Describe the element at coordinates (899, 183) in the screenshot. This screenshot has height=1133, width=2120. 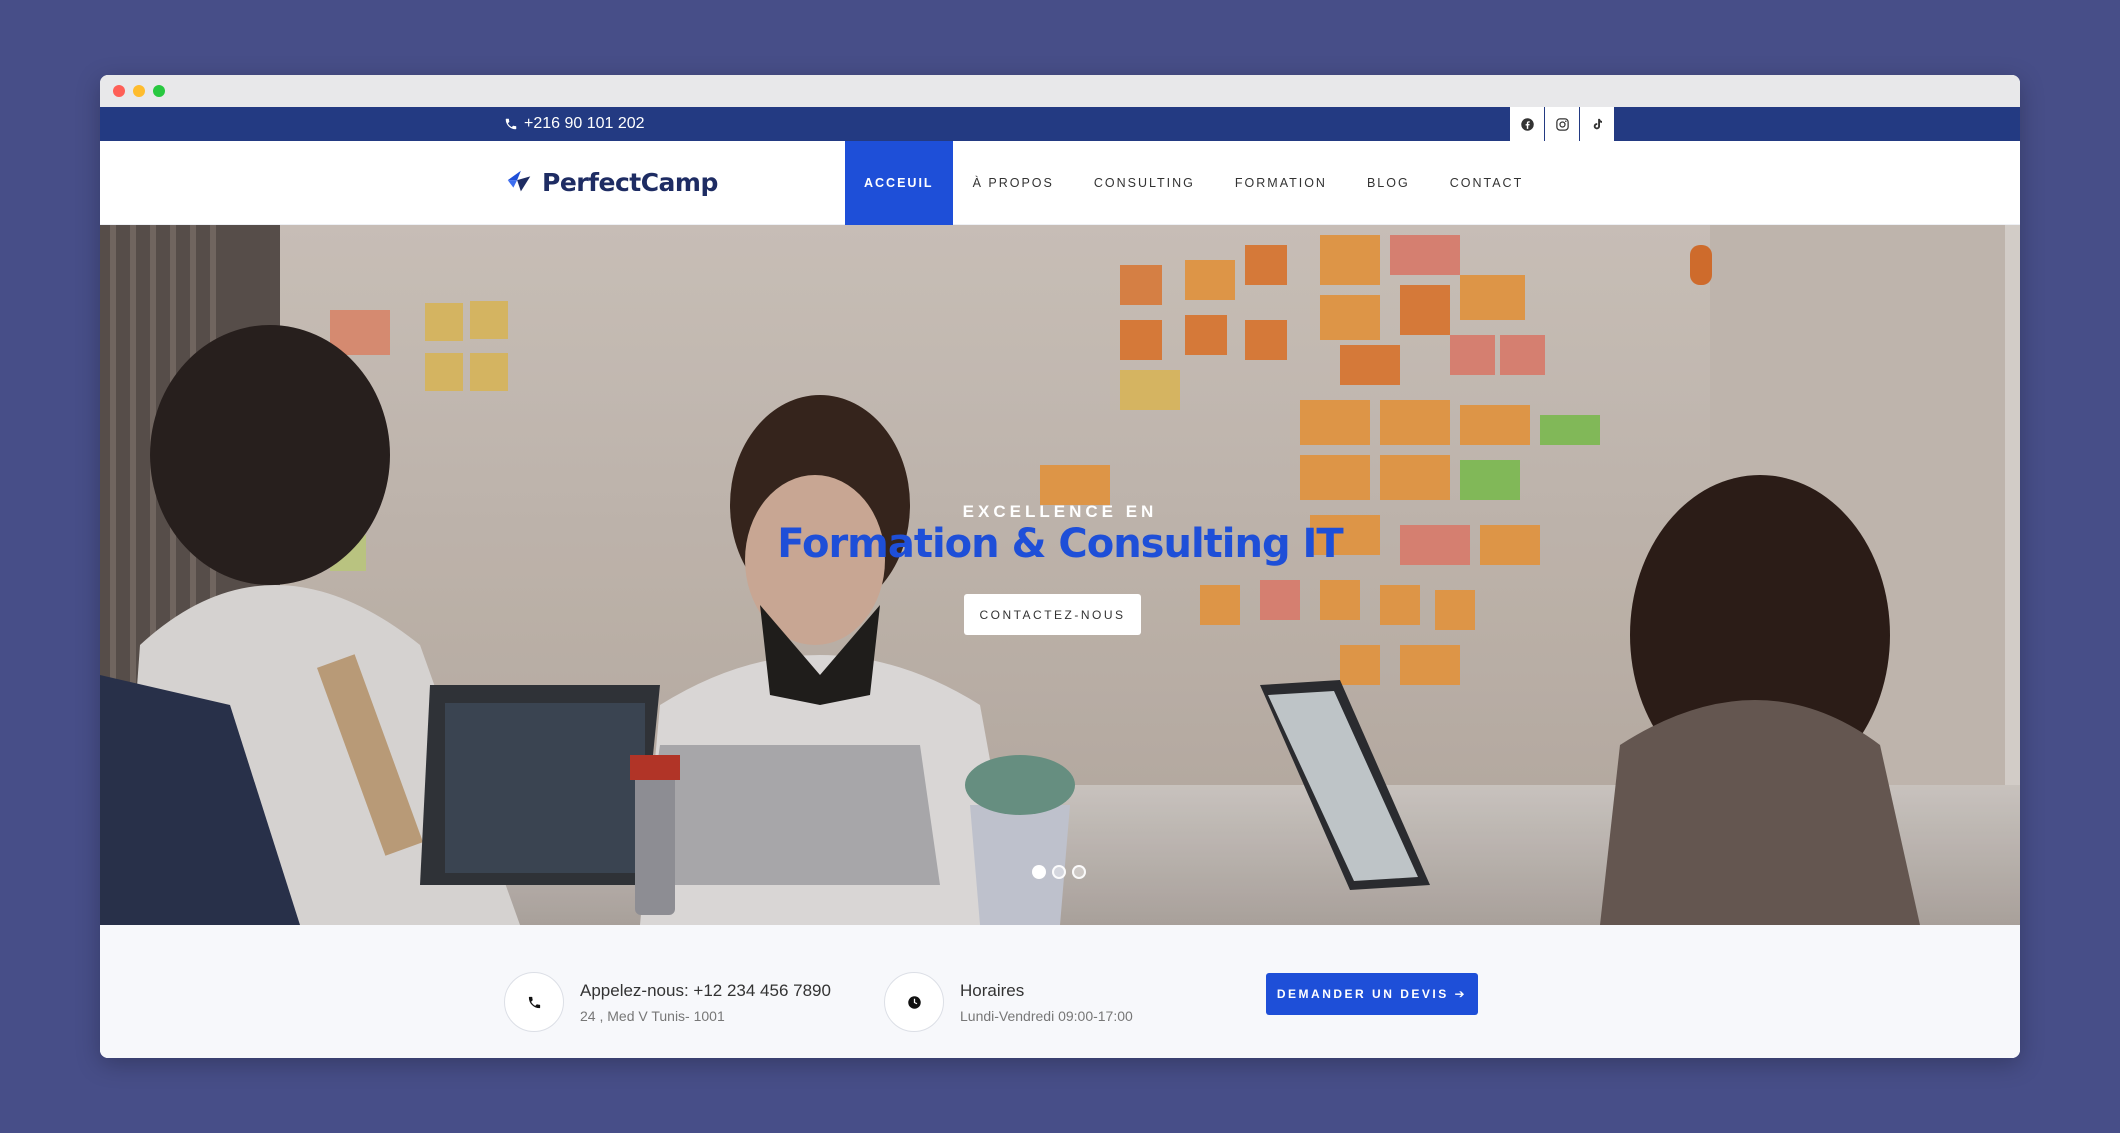
I see `nav-item-acceuil: ACCEUIL` at that location.